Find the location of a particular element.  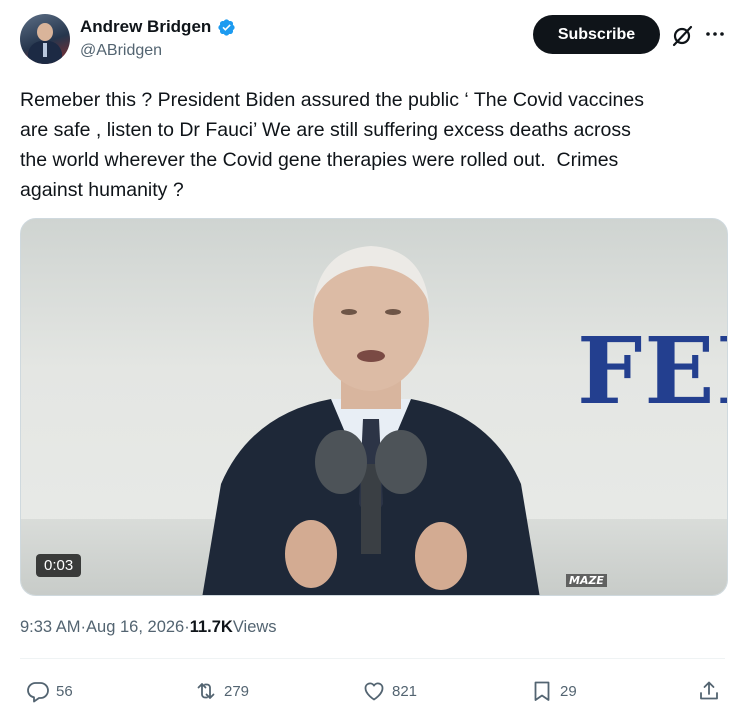

author-name-row: Andrew Bridgen is located at coordinates (158, 27).